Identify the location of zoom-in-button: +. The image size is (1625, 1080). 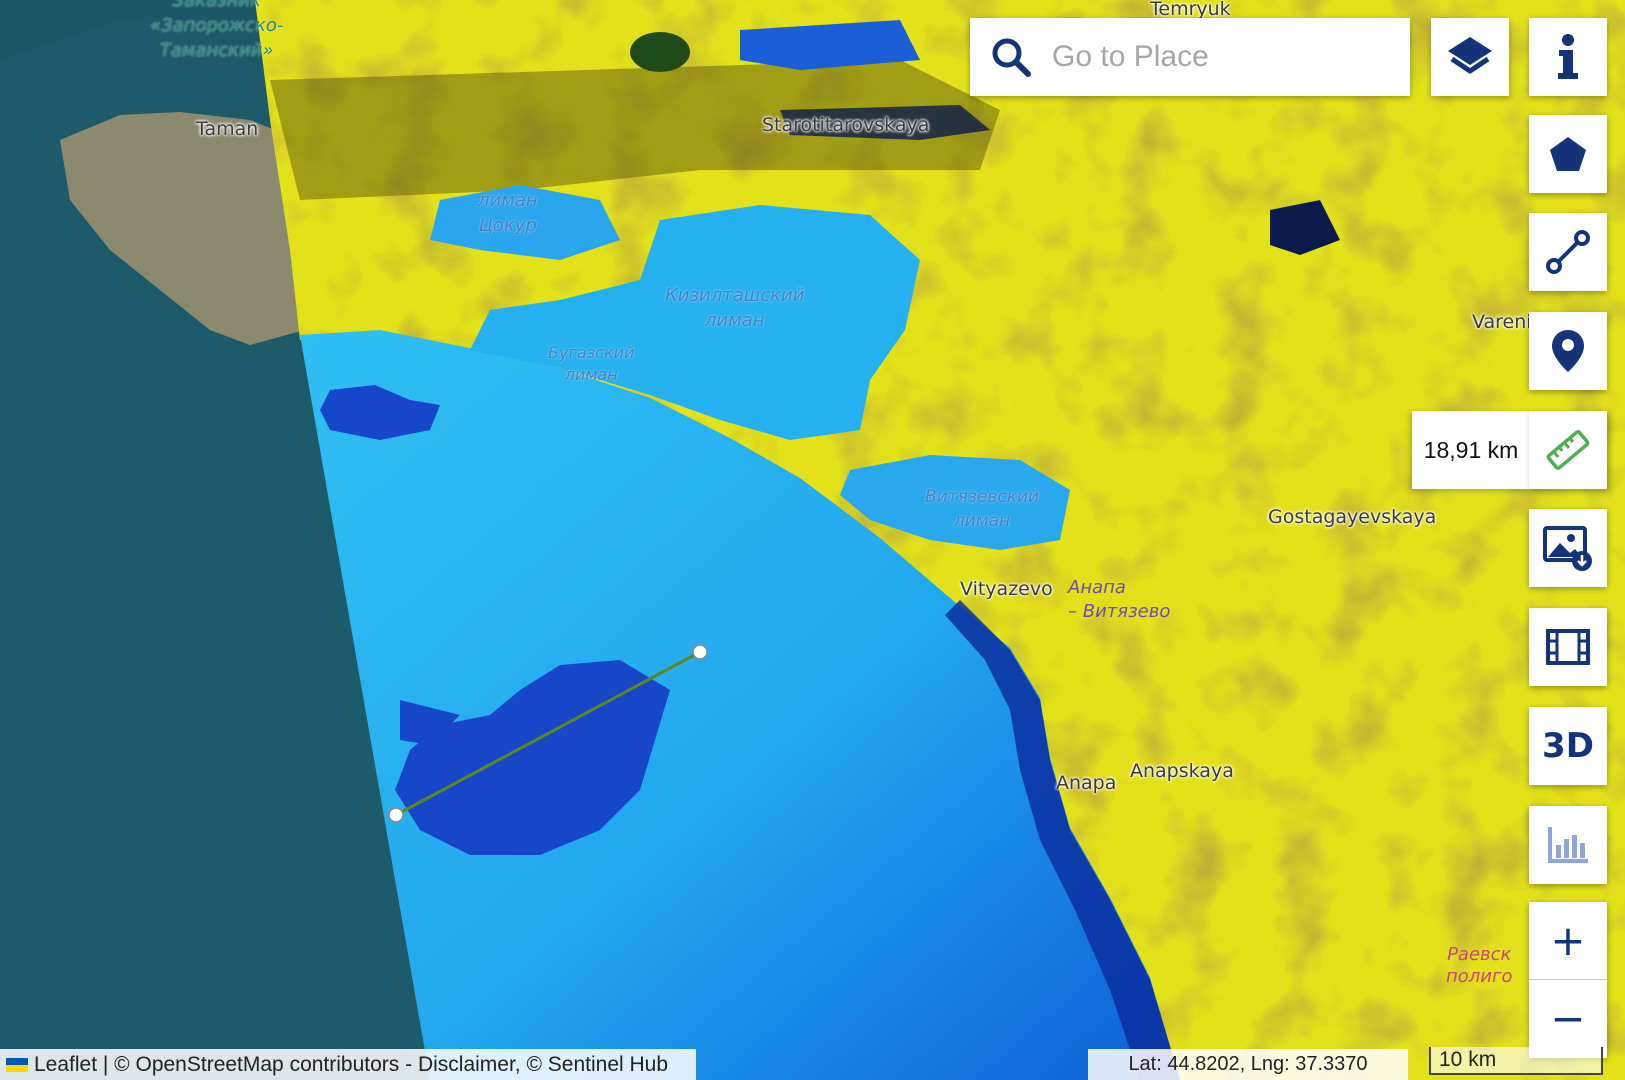
(1568, 940).